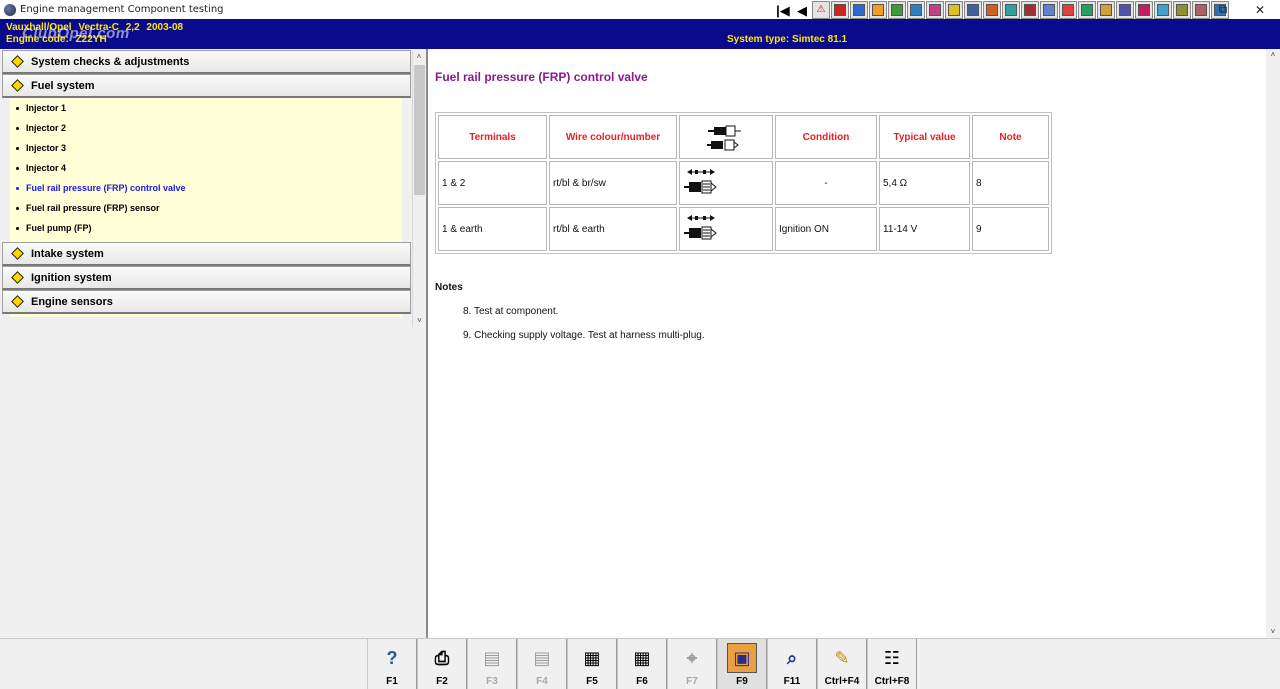 The image size is (1280, 689). Describe the element at coordinates (67, 253) in the screenshot. I see `section-label: Intake system` at that location.